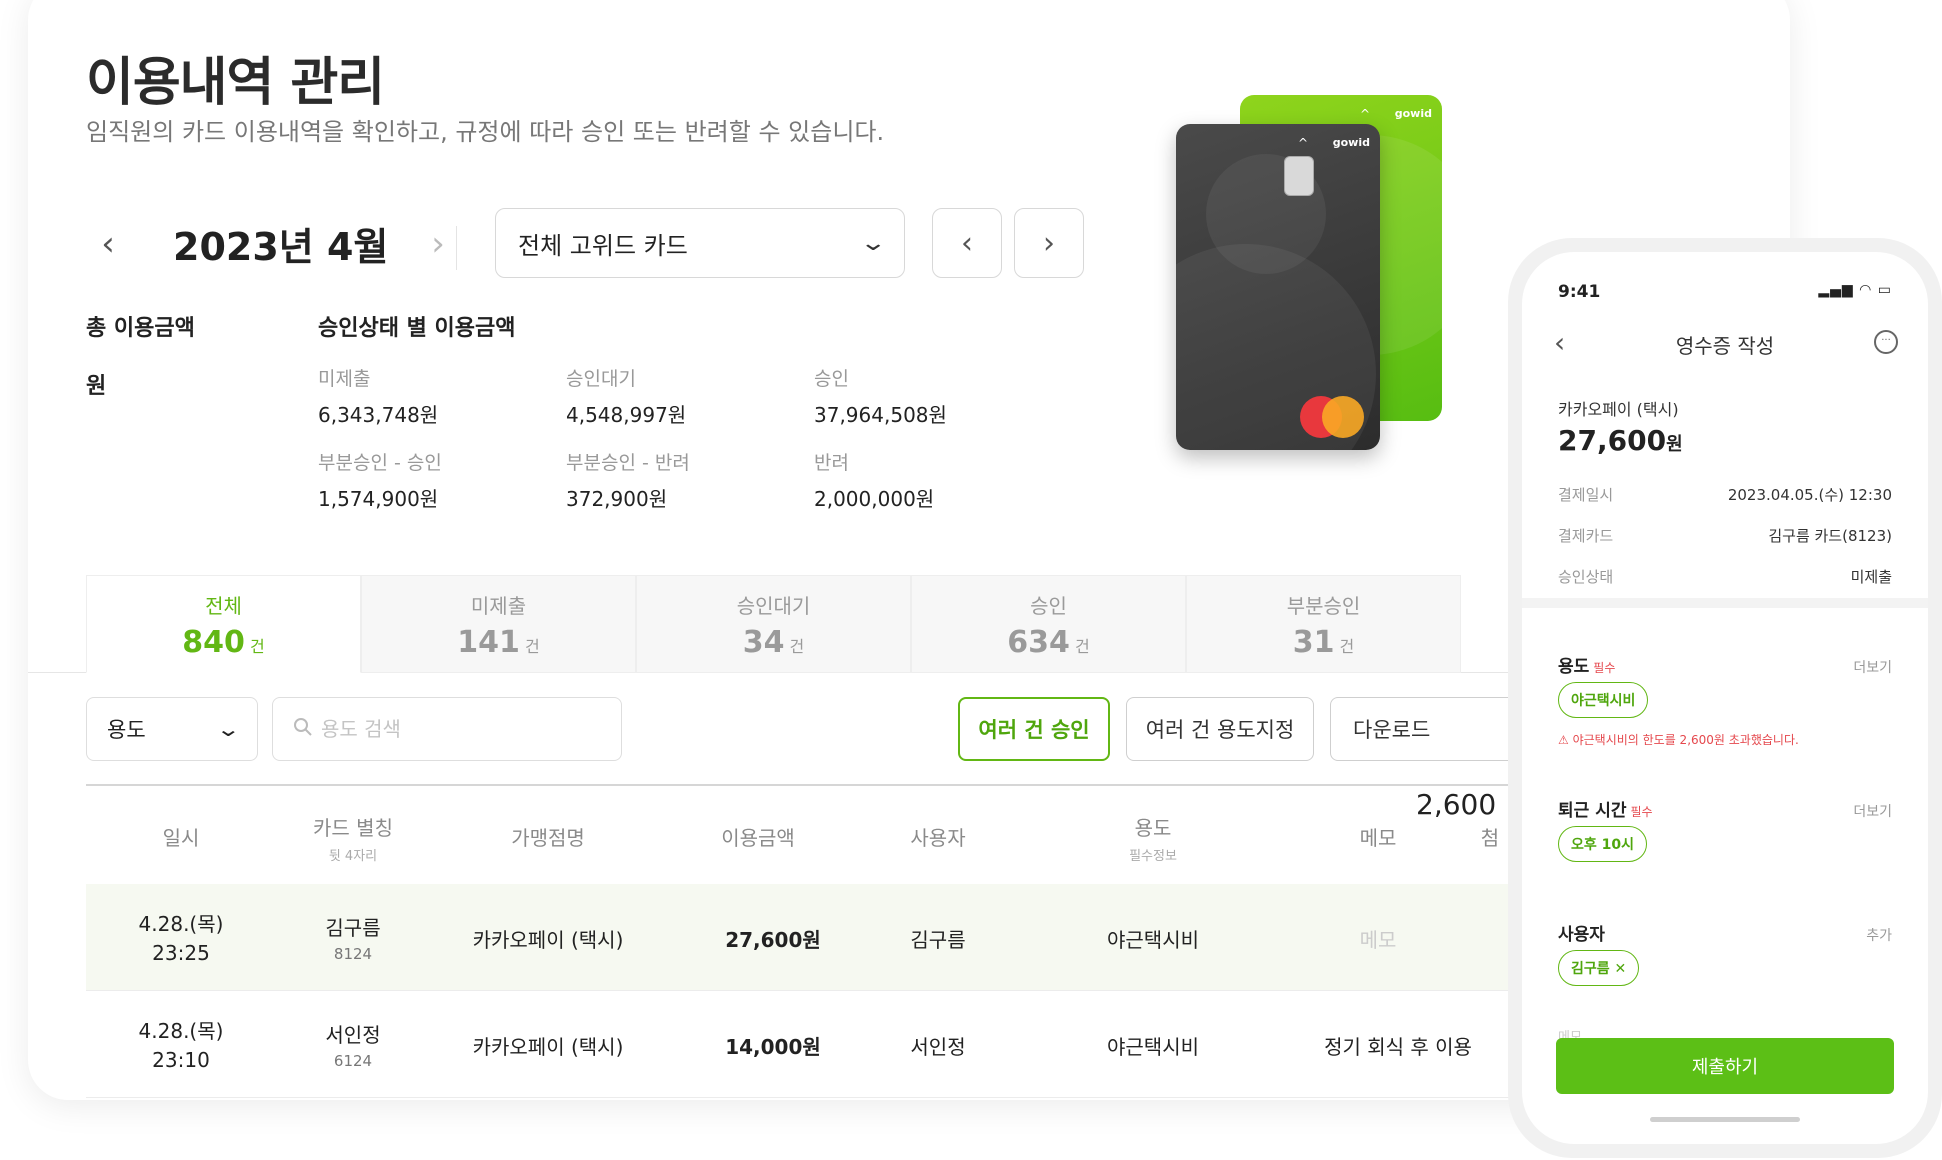 The height and width of the screenshot is (1160, 1942). I want to click on stat-partial-approved: 부분승인 - 승인 1,574,900원, so click(380, 481).